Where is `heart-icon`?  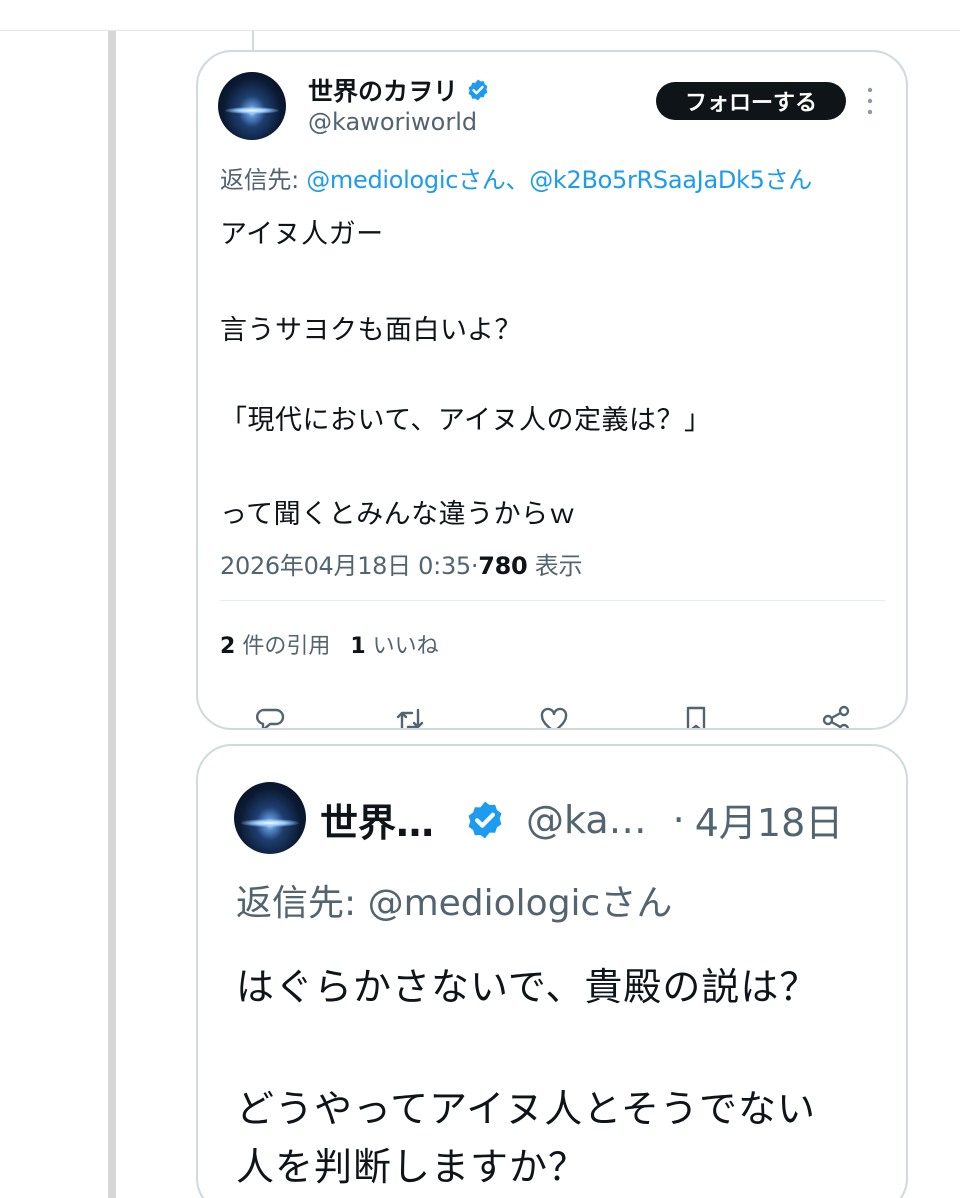 heart-icon is located at coordinates (554, 717).